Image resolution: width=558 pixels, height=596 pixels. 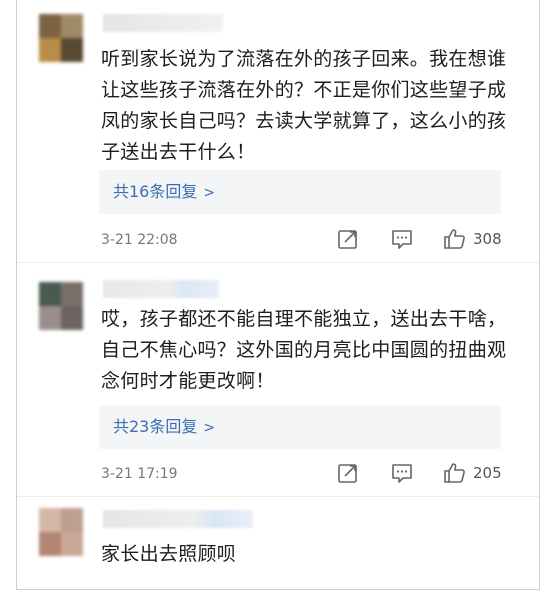 What do you see at coordinates (139, 240) in the screenshot?
I see `timestamp: 3-21 22:08` at bounding box center [139, 240].